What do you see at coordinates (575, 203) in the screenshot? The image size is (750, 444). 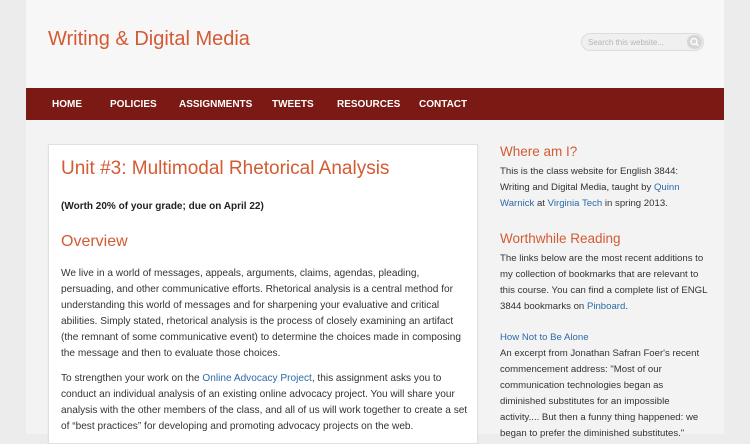 I see `virginia-tech-link: Virginia Tech` at bounding box center [575, 203].